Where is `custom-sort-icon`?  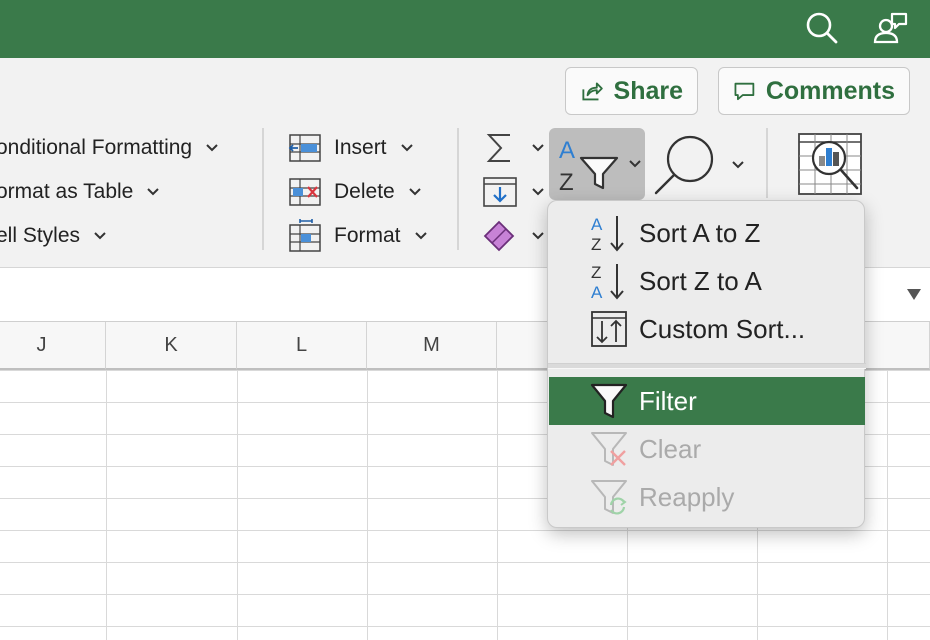 custom-sort-icon is located at coordinates (609, 329).